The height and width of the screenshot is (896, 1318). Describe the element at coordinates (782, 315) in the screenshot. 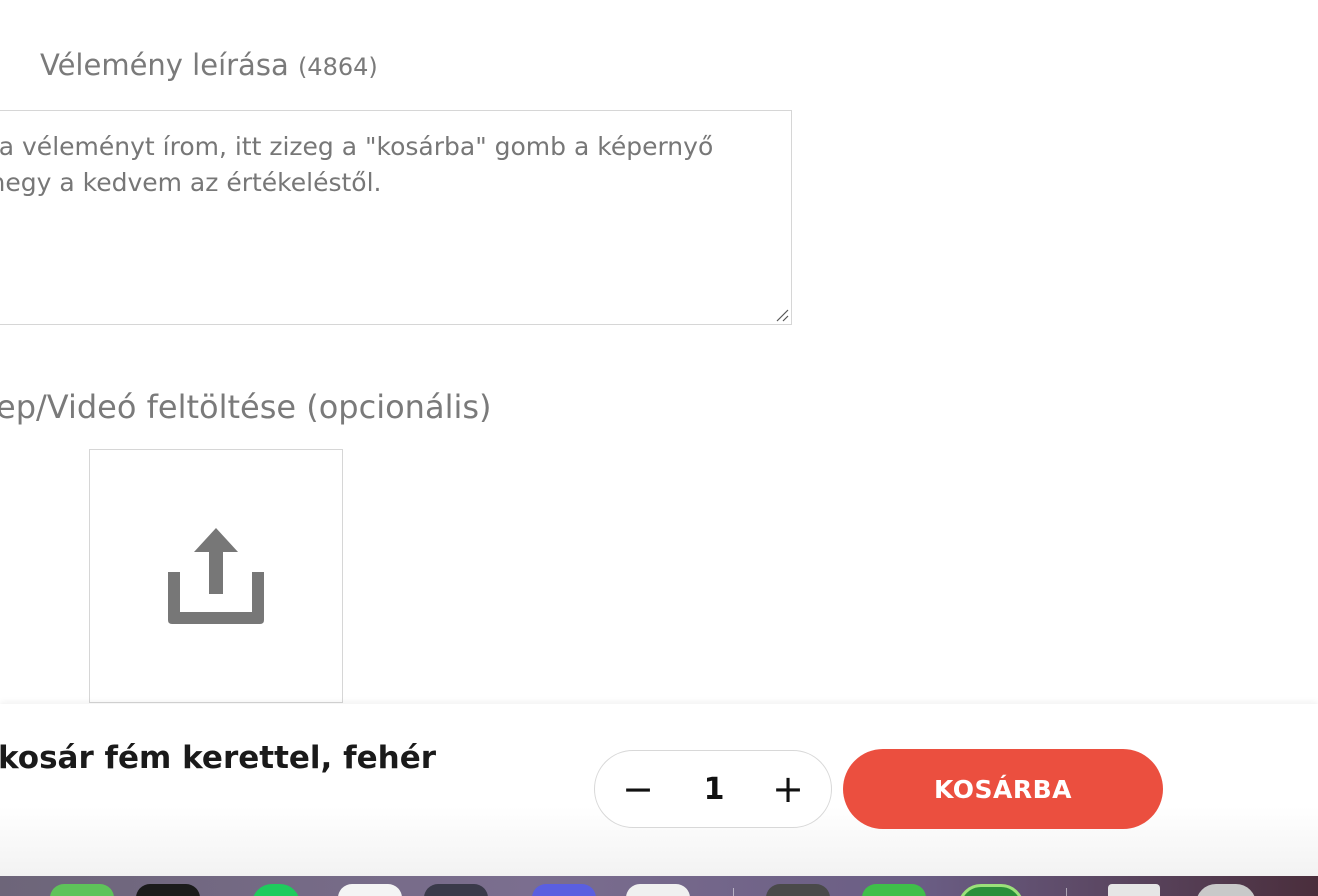

I see `resize-handle-icon` at that location.